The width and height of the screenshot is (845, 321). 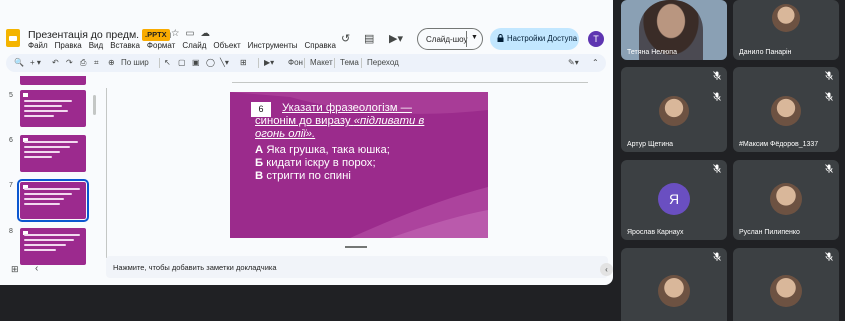 I want to click on cloud-status-icon: ☁, so click(x=206, y=33).